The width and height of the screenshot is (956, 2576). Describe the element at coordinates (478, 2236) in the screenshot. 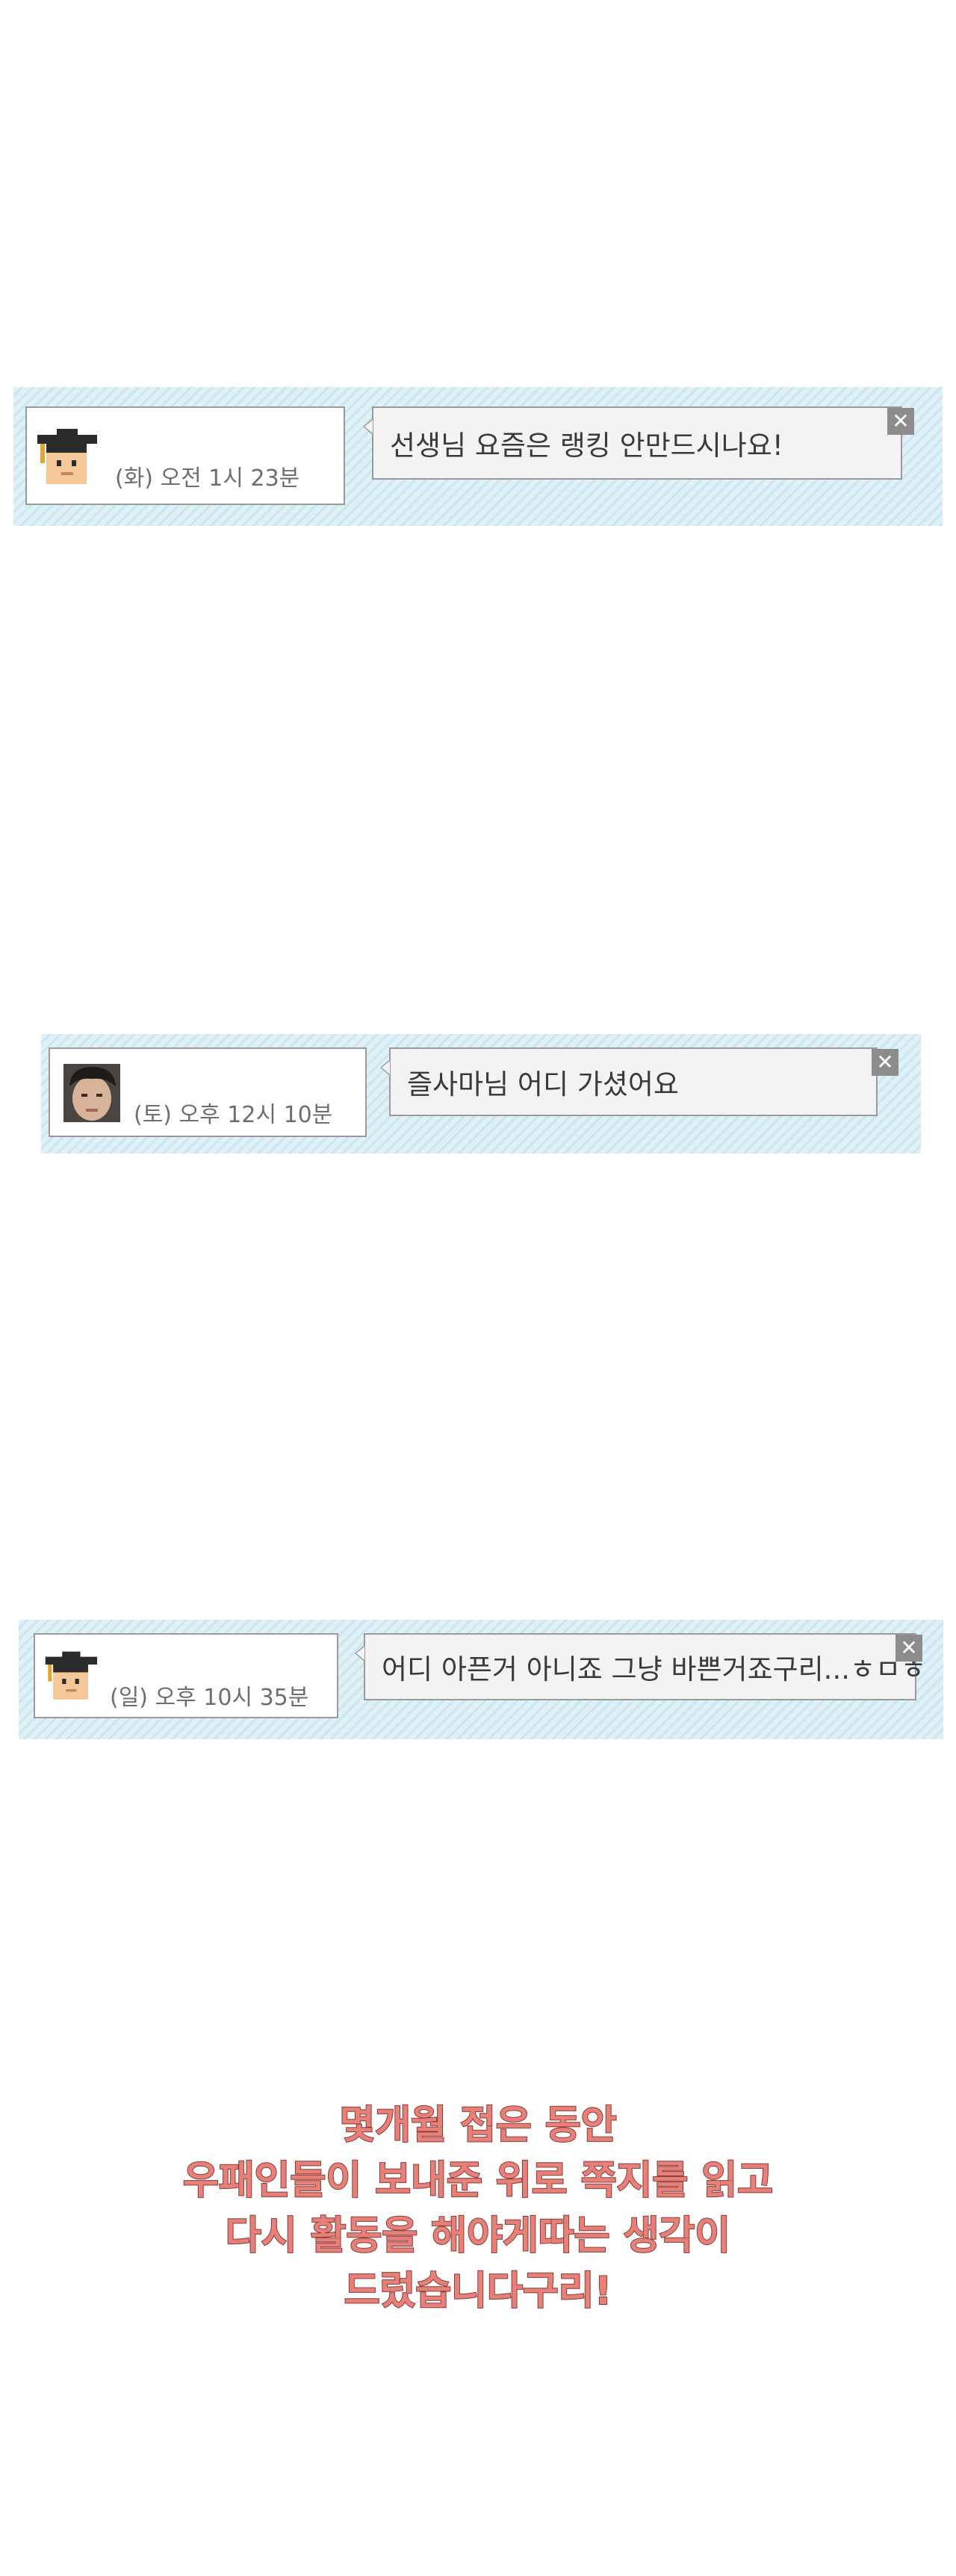

I see `caption-line: 다시 활동을 해야게따는 생각이` at that location.